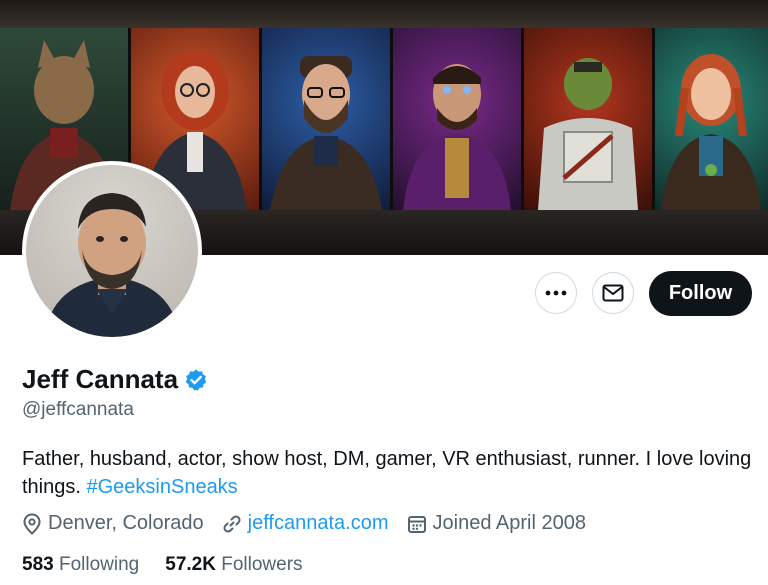  What do you see at coordinates (318, 523) in the screenshot?
I see `website-link: jeffcannata.com` at bounding box center [318, 523].